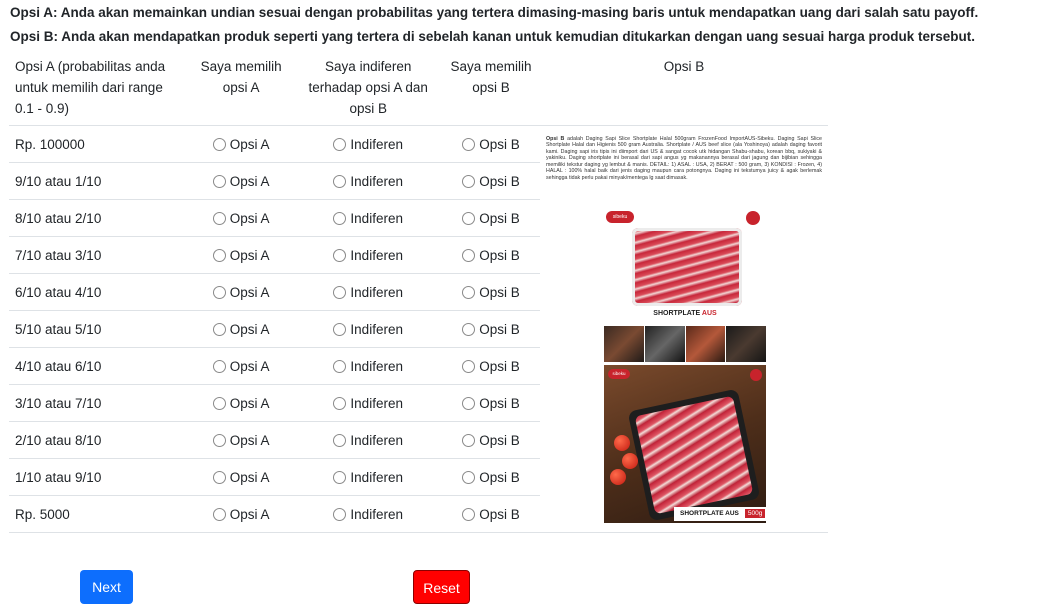 This screenshot has height=613, width=1050. I want to click on tomato-image, so click(622, 442).